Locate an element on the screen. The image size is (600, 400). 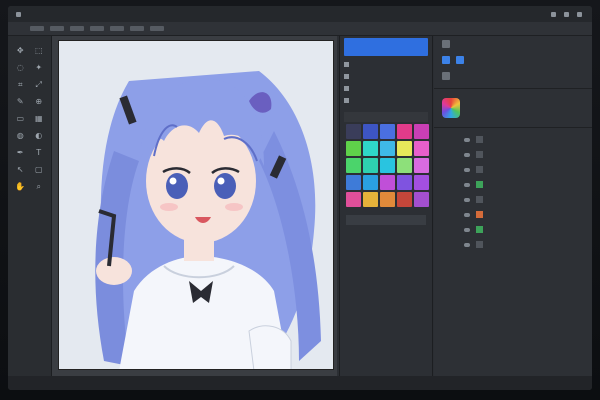
menu-bar is located at coordinates (300, 14).